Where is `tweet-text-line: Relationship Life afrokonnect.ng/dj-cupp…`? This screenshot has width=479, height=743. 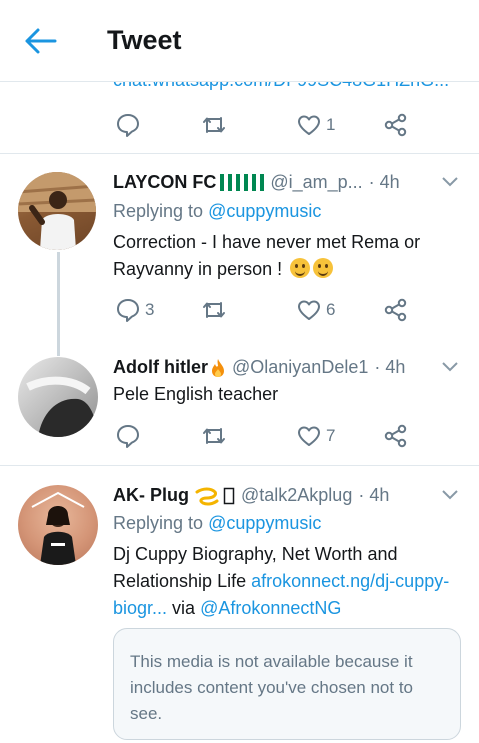 tweet-text-line: Relationship Life afrokonnect.ng/dj-cupp… is located at coordinates (288, 595).